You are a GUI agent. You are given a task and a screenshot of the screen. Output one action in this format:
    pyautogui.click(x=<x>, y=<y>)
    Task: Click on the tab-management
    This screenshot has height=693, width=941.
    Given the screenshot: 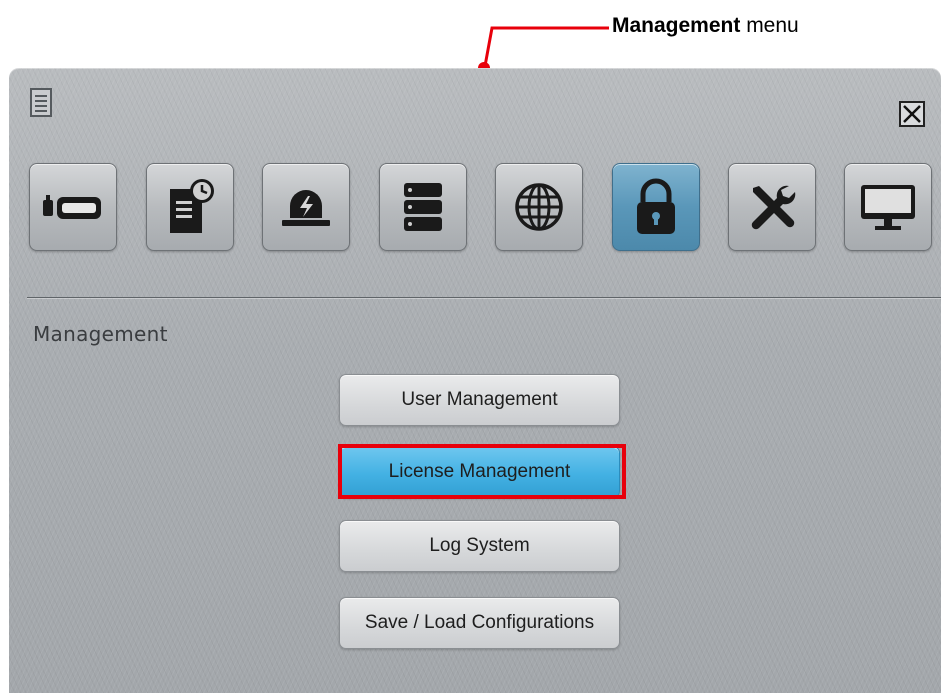 What is the action you would take?
    pyautogui.click(x=656, y=207)
    